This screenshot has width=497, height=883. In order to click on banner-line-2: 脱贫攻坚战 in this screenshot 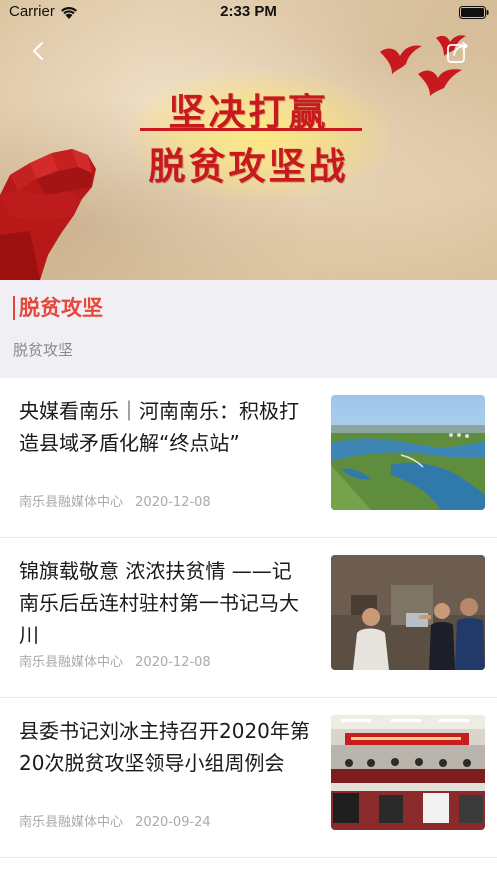, I will do `click(248, 166)`.